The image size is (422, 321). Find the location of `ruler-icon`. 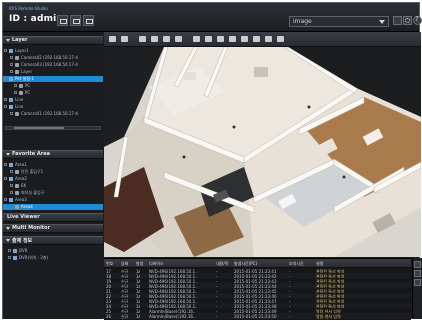

ruler-icon is located at coordinates (196, 39).